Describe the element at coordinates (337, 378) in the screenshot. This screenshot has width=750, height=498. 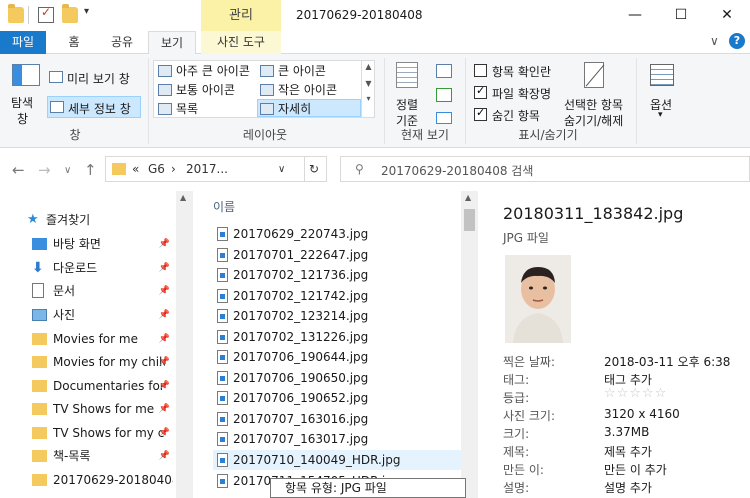
I see `file-row: 20170706_190650.jpg` at that location.